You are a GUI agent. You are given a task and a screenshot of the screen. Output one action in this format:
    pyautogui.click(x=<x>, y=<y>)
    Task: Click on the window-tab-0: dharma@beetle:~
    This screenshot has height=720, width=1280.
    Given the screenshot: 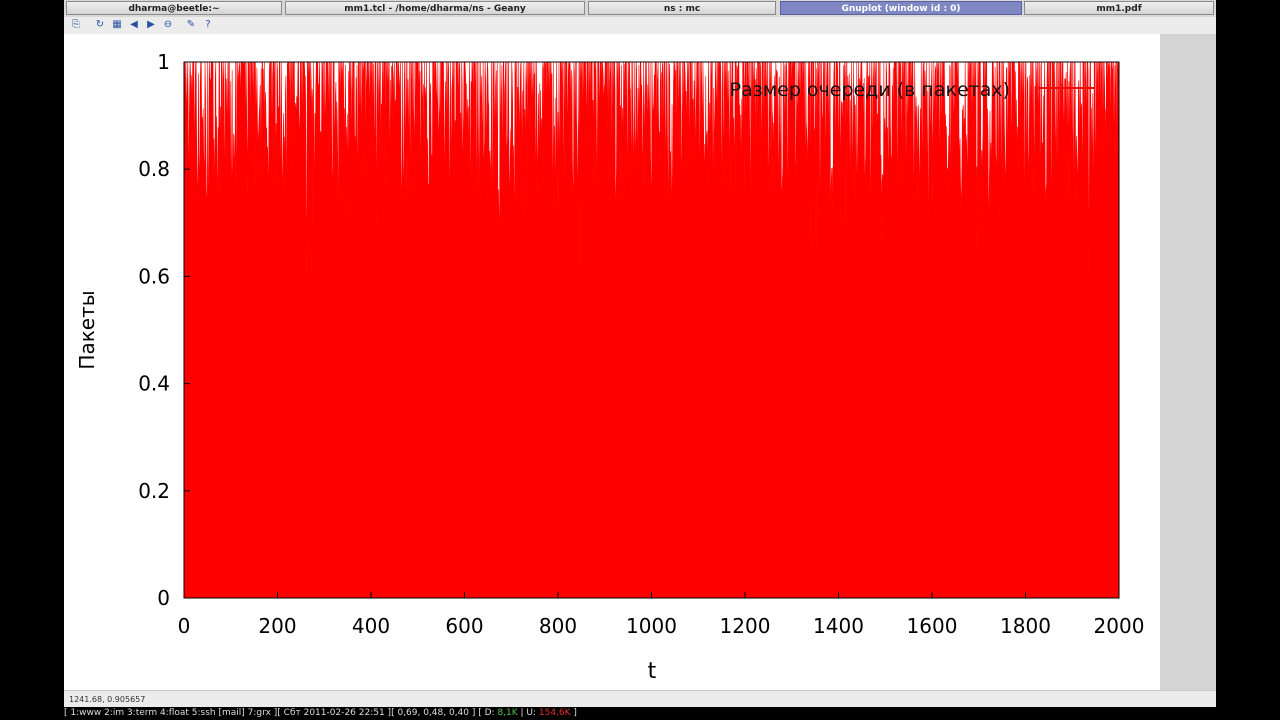 What is the action you would take?
    pyautogui.click(x=174, y=8)
    